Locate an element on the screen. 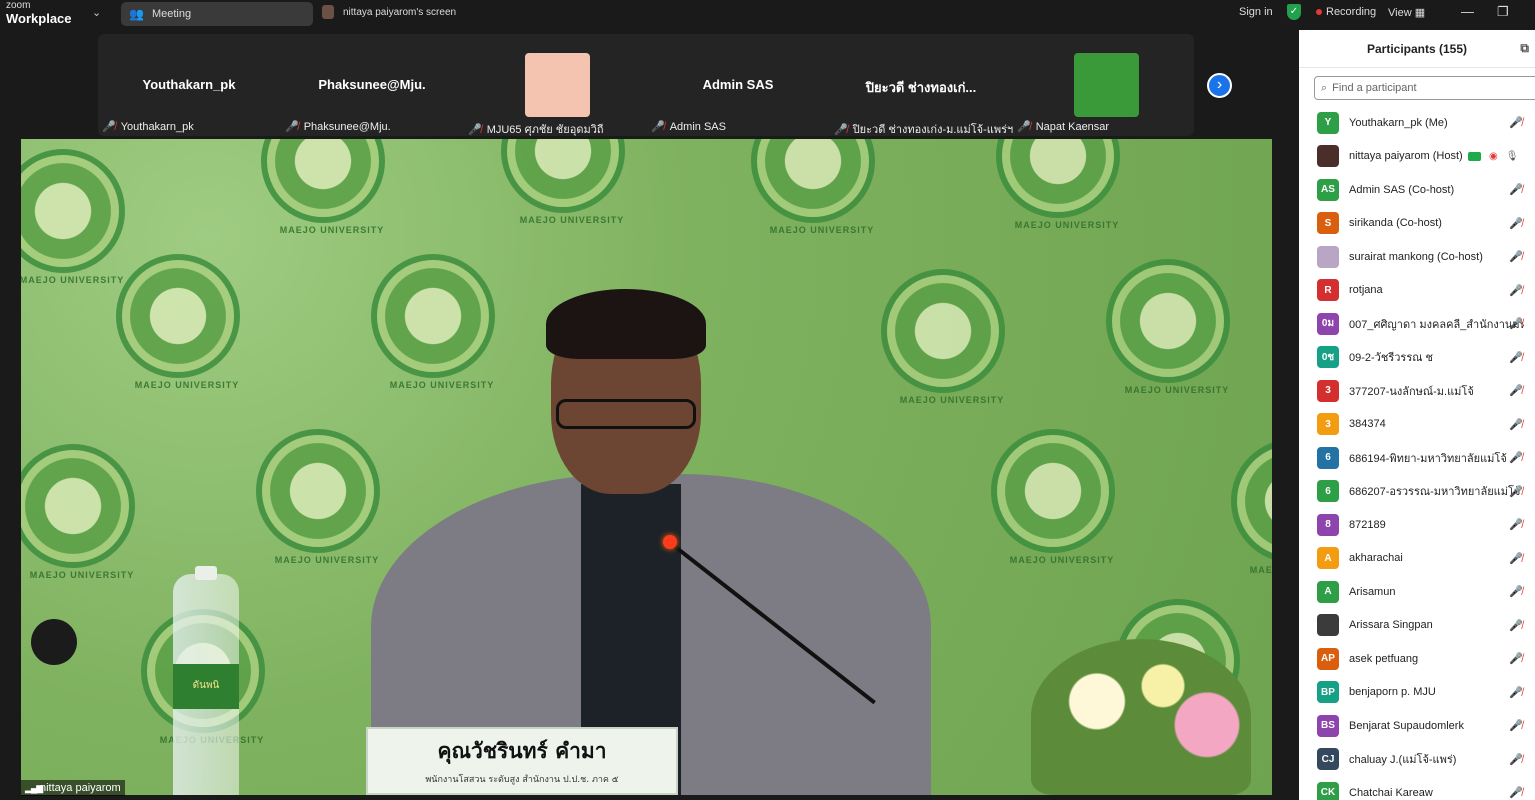  participant-name: Arisamun is located at coordinates (1372, 591).